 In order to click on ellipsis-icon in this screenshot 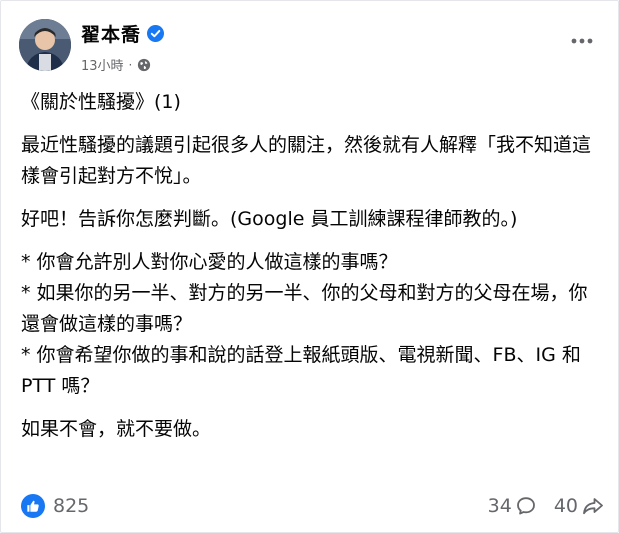, I will do `click(582, 41)`.